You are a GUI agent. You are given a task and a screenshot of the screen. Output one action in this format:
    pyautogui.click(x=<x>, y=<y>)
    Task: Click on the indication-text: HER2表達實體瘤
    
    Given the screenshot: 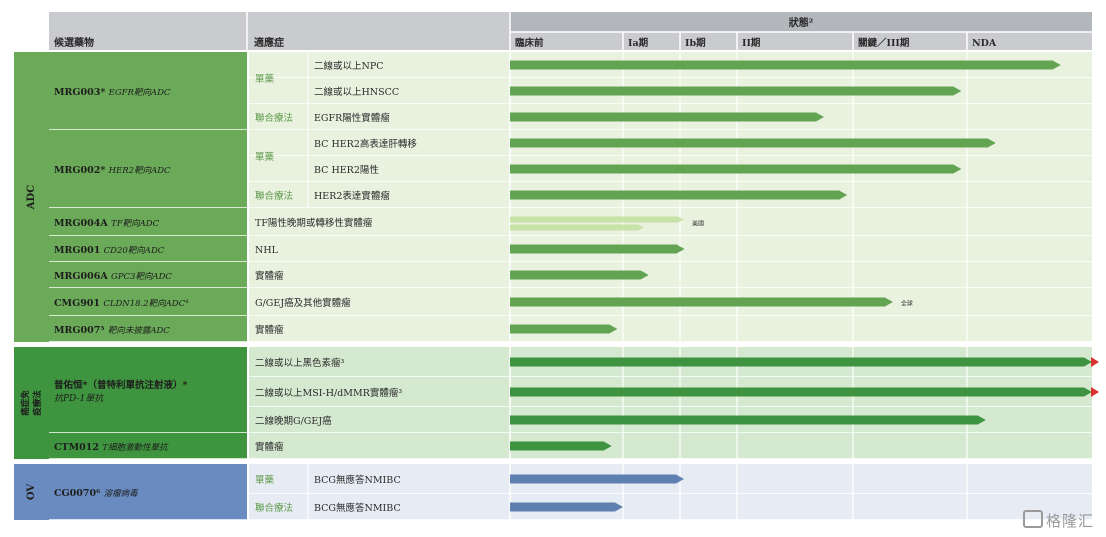 What is the action you would take?
    pyautogui.click(x=352, y=196)
    